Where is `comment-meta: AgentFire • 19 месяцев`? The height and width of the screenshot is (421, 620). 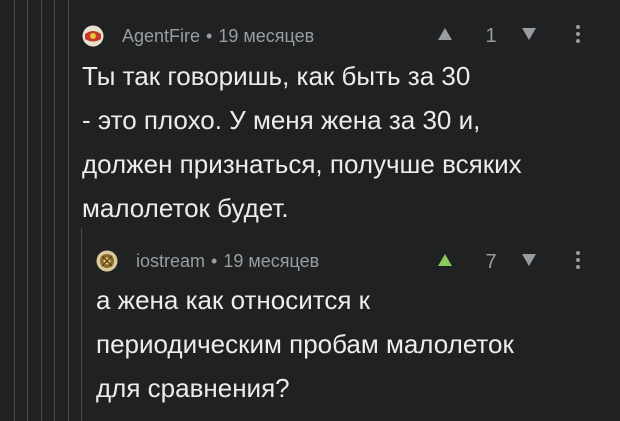 comment-meta: AgentFire • 19 месяцев is located at coordinates (218, 36).